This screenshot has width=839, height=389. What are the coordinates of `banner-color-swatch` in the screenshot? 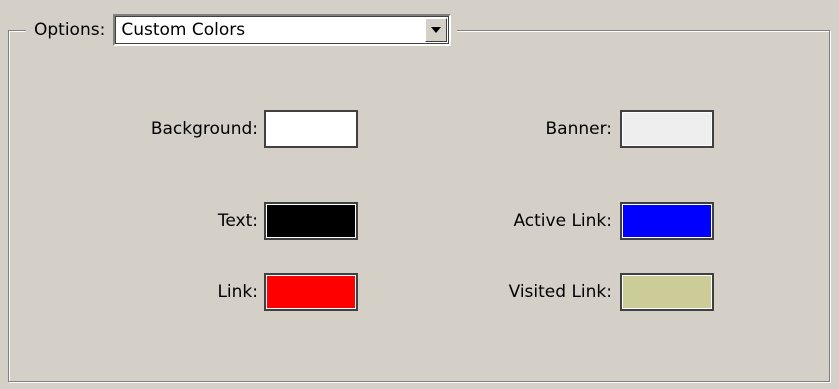 It's located at (667, 129).